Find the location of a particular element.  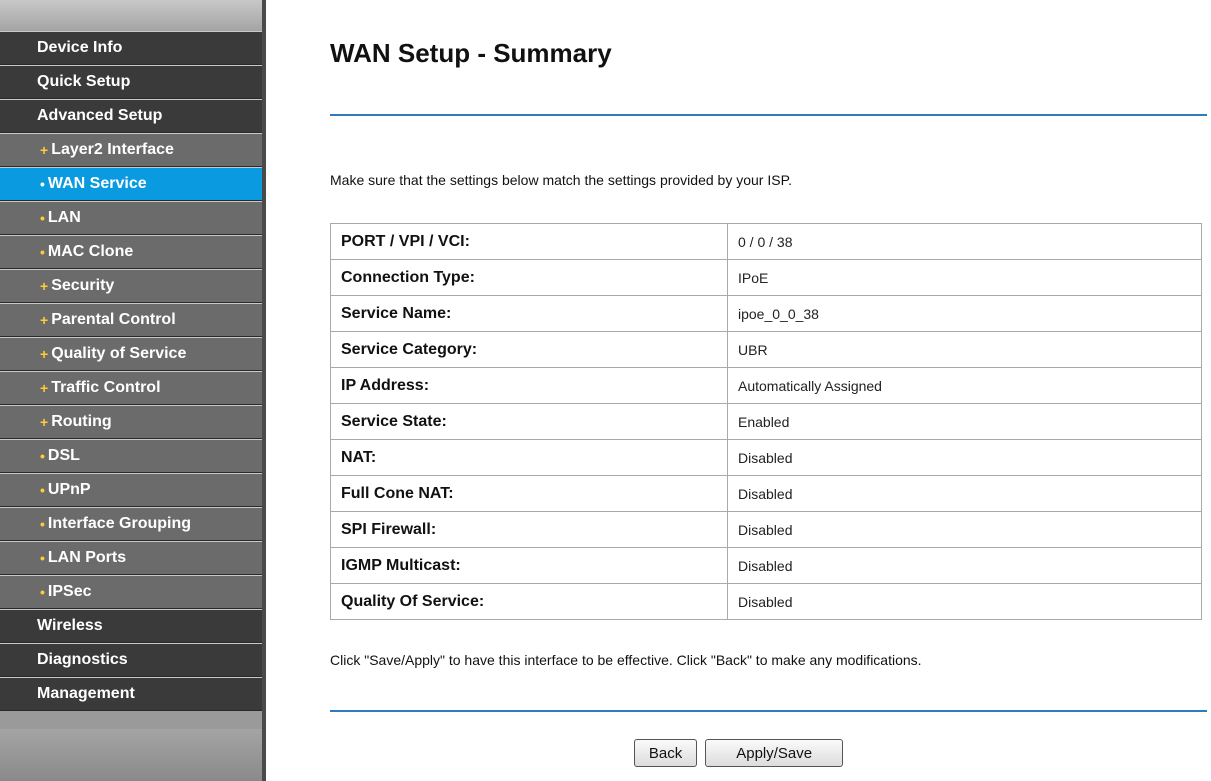

table-row: NAT: Disabled is located at coordinates (766, 457).